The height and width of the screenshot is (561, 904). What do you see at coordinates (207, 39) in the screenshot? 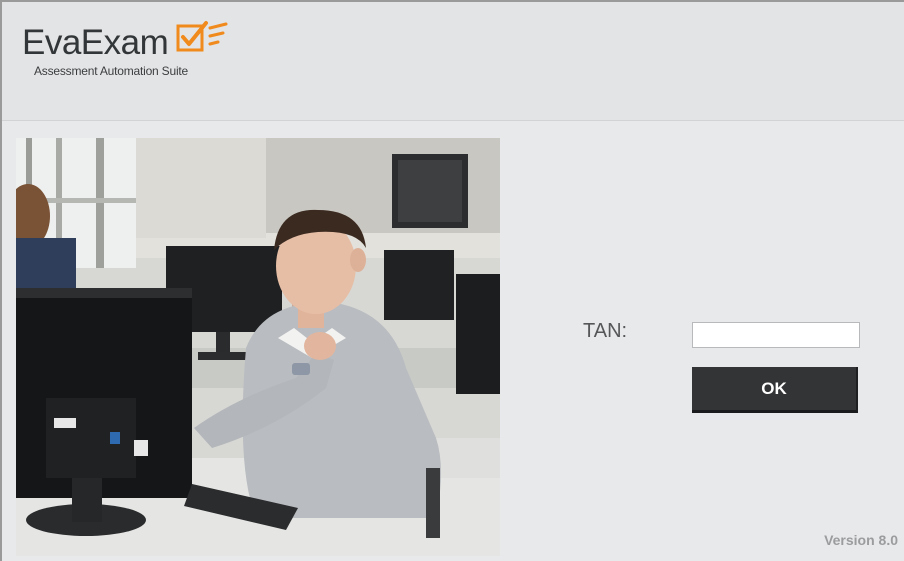
I see `checkbox-check-icon` at bounding box center [207, 39].